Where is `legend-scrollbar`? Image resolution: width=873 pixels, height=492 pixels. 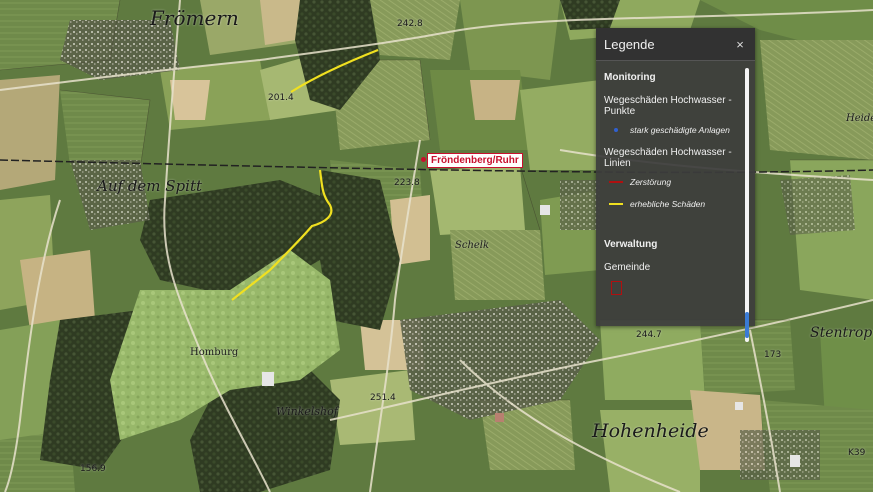
legend-scrollbar is located at coordinates (747, 205).